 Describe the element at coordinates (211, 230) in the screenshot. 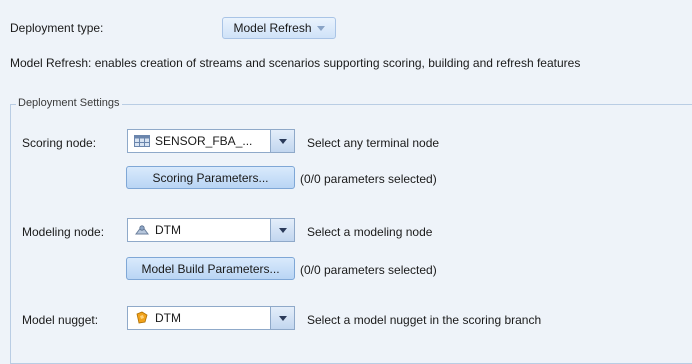

I see `modeling-node-select: DTM` at that location.